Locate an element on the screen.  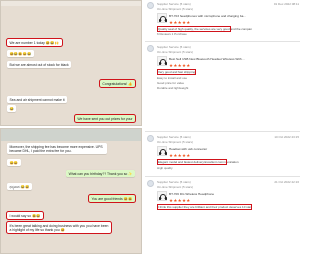
message-text: Congratulations! is located at coordinates (115, 83).